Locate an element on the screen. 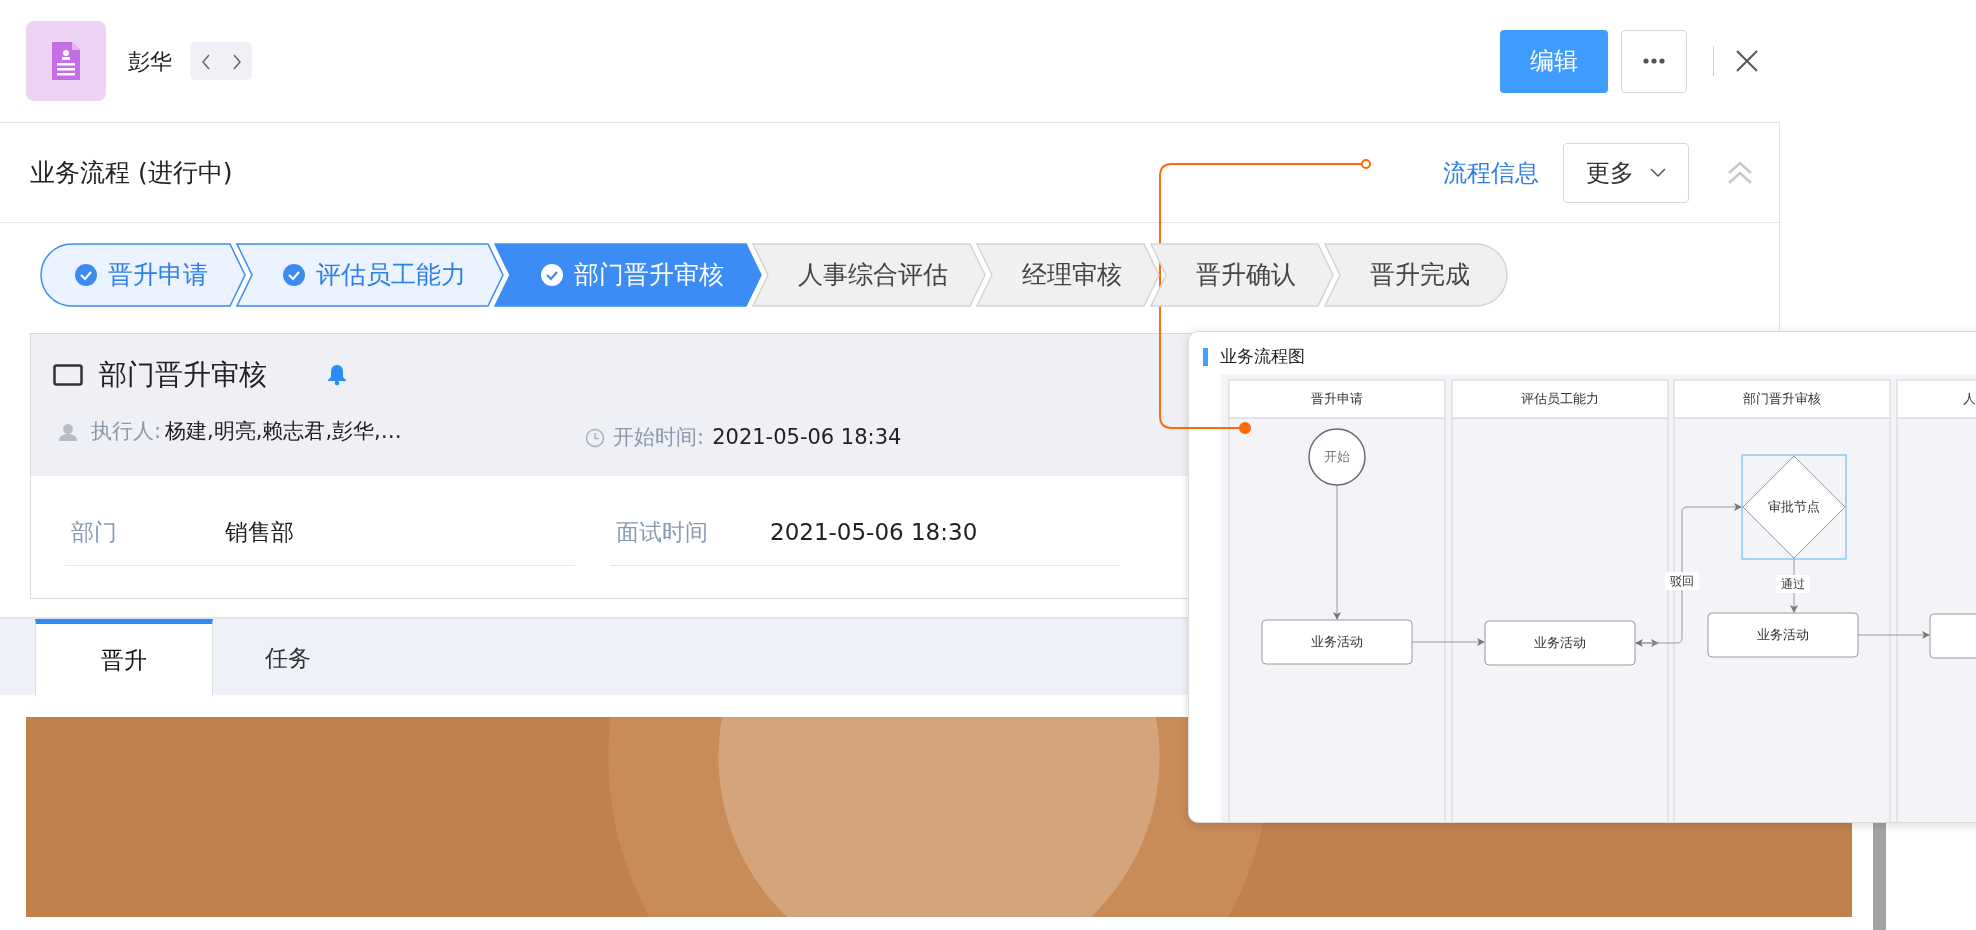  scrollbar-thumb is located at coordinates (1879, 875).